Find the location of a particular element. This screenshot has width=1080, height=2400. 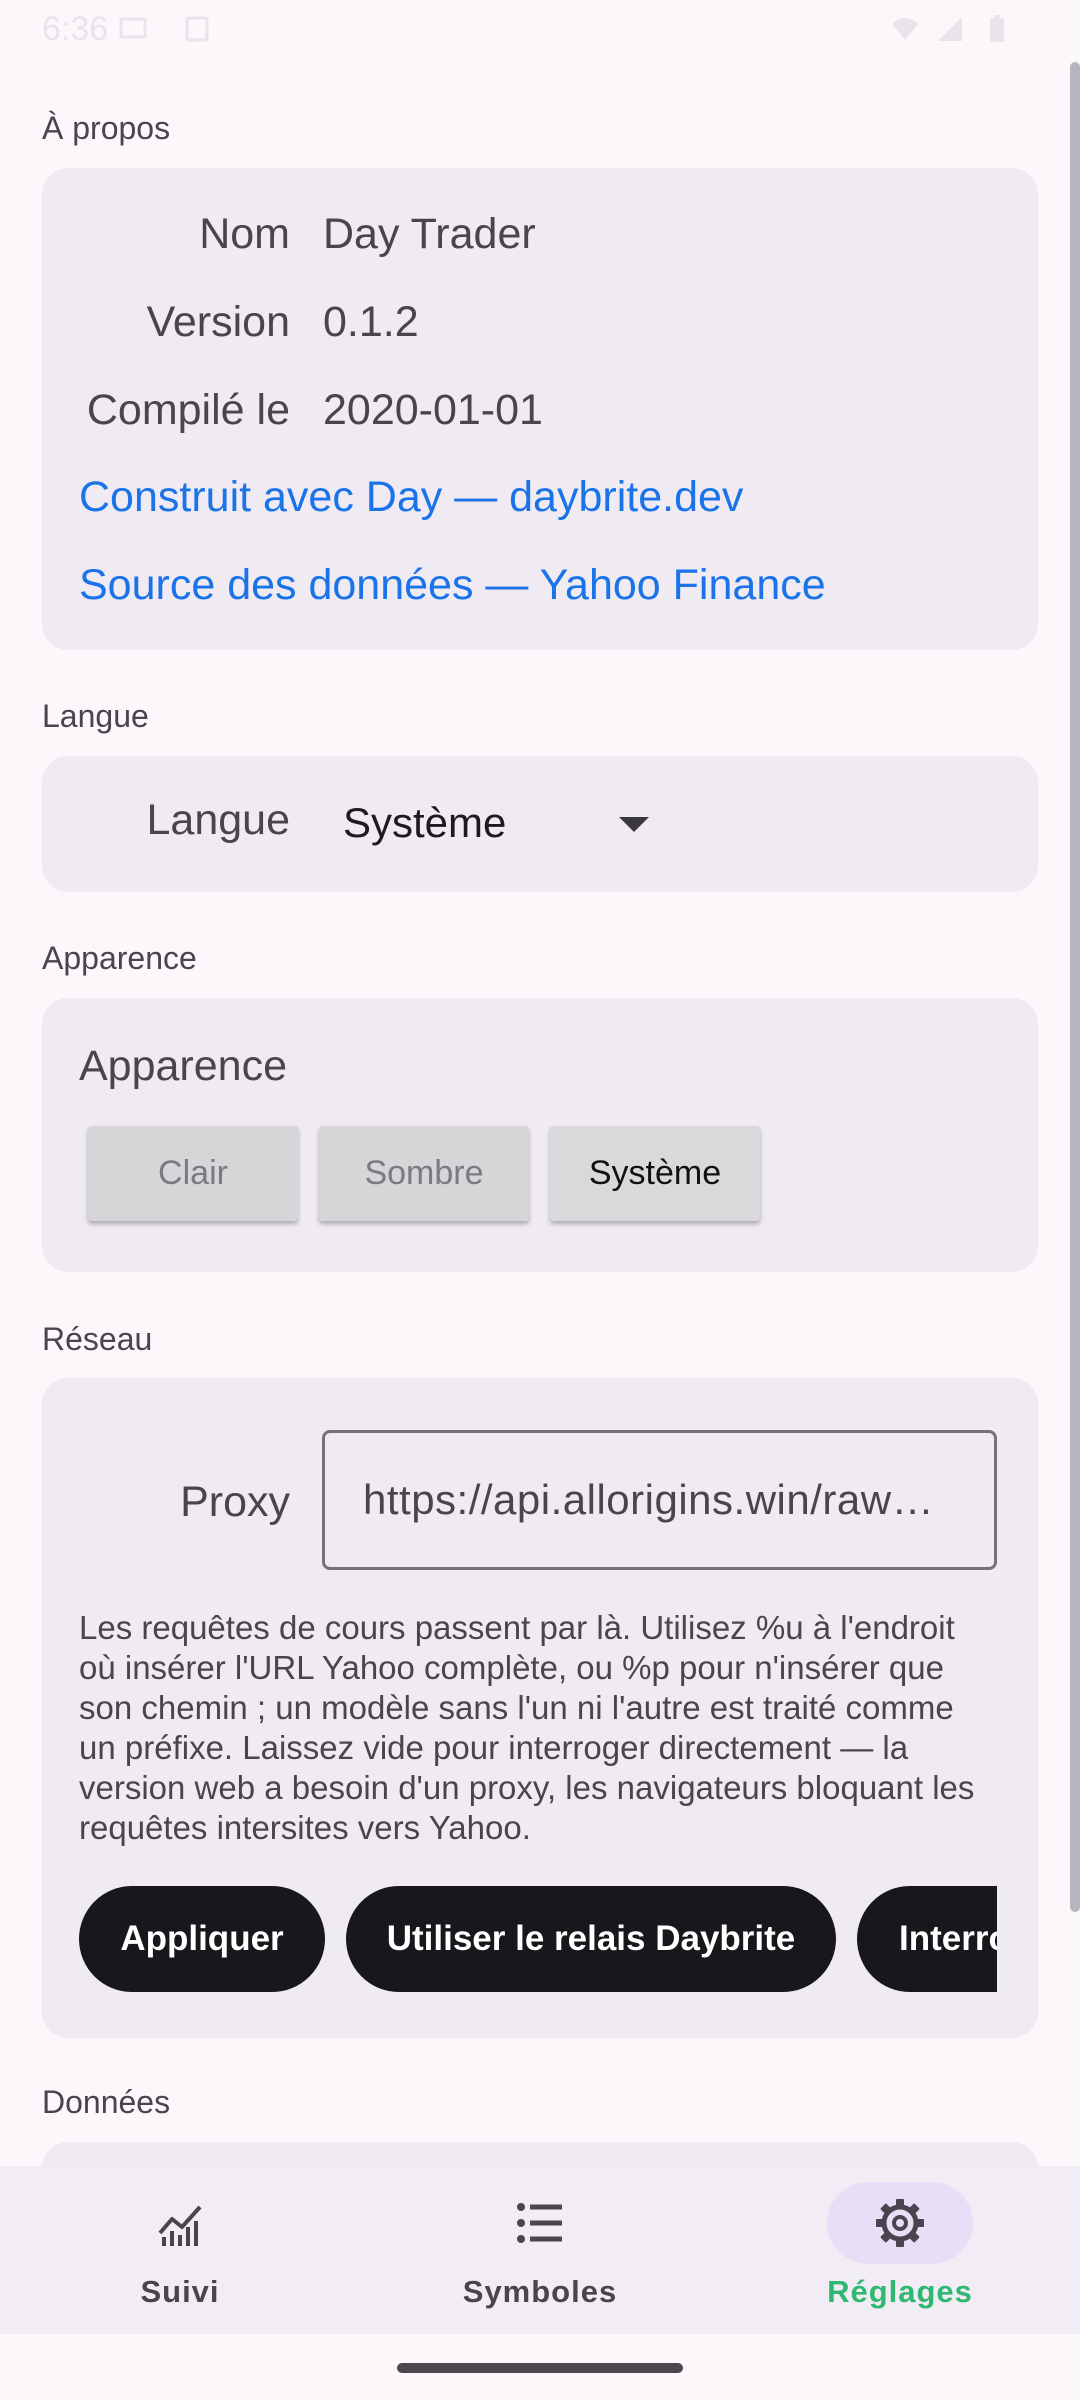

nav-label-tracking: Suivi is located at coordinates (180, 2291).